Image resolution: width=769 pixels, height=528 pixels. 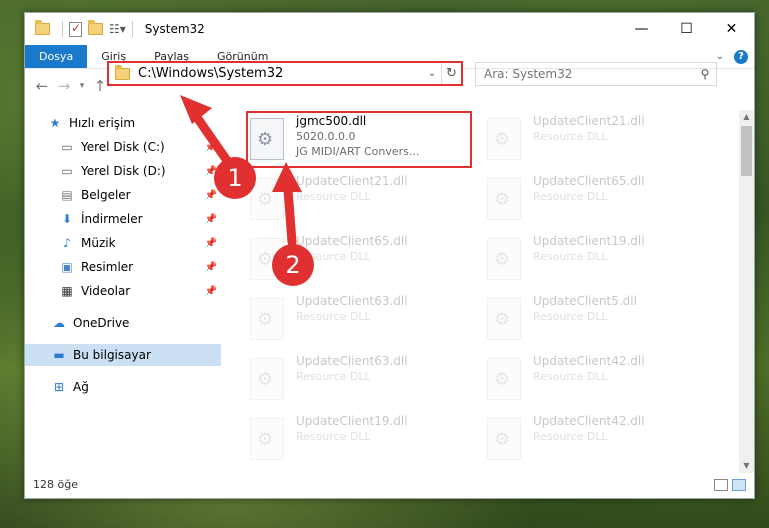 What do you see at coordinates (280, 73) in the screenshot?
I see `address-path: C:\Windows\System32` at bounding box center [280, 73].